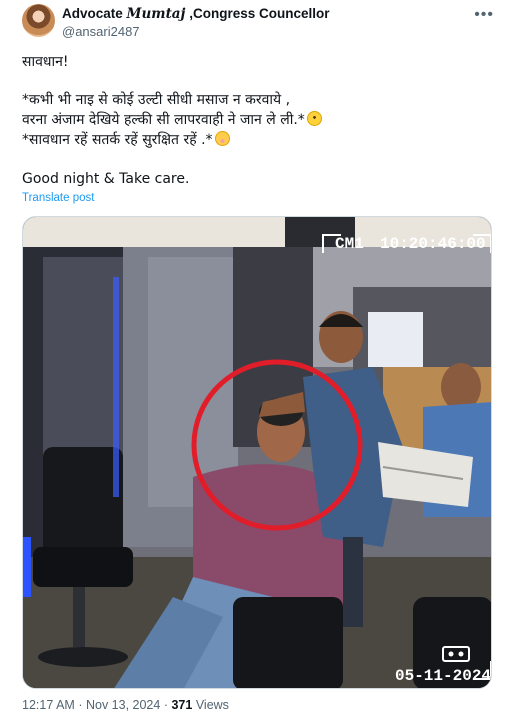 The image size is (517, 718). I want to click on tweet-line-4-text: *सावधान रहें सतर्क रहें सुरक्षित रहें .*, so click(117, 140).